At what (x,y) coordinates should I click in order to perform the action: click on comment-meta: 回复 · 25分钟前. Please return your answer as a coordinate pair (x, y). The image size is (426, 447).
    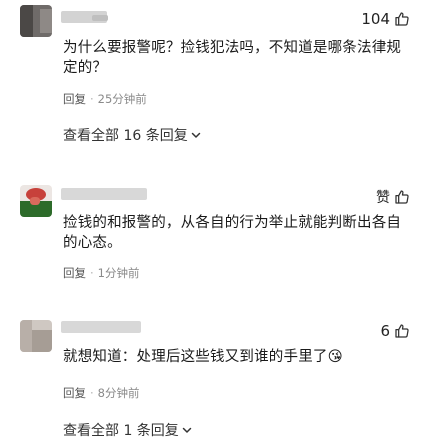
    Looking at the image, I should click on (105, 99).